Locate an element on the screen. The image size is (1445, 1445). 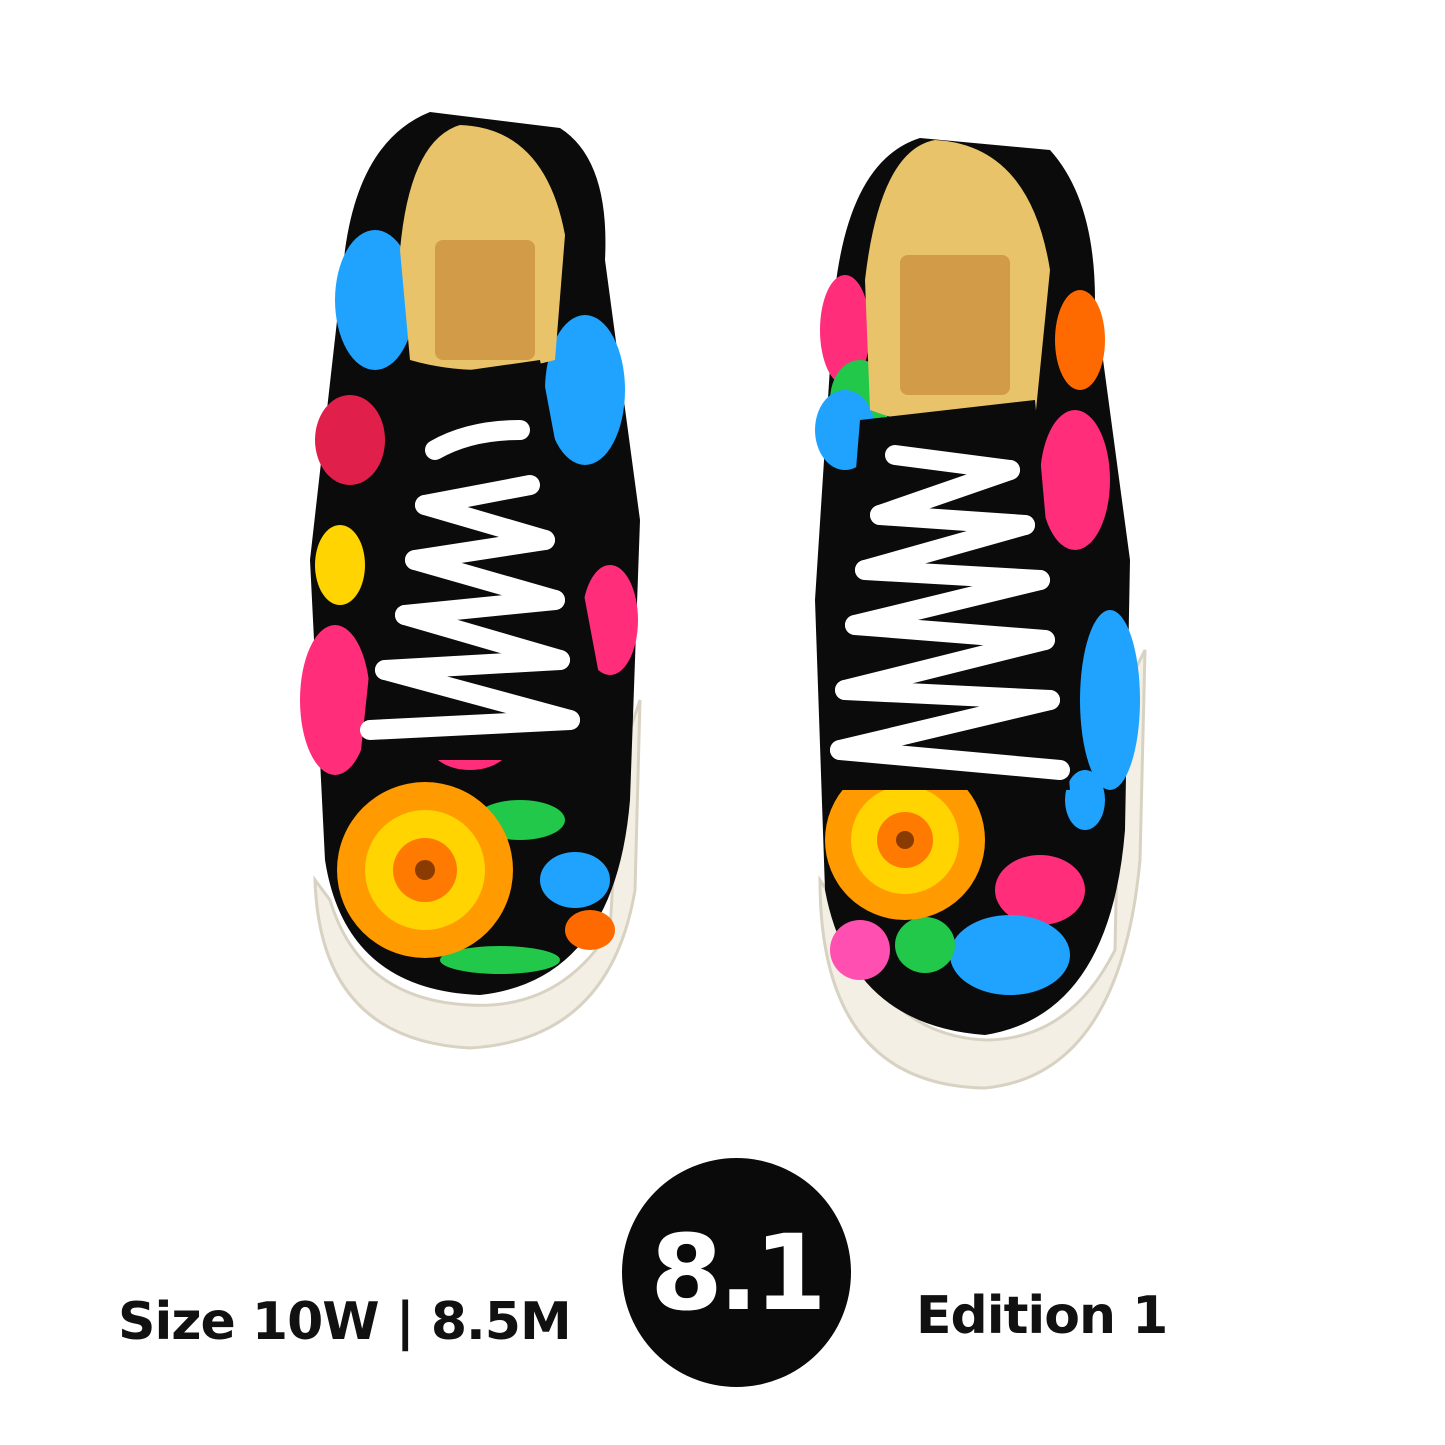
grade-badge-value: 8.1 is located at coordinates (738, 1272).